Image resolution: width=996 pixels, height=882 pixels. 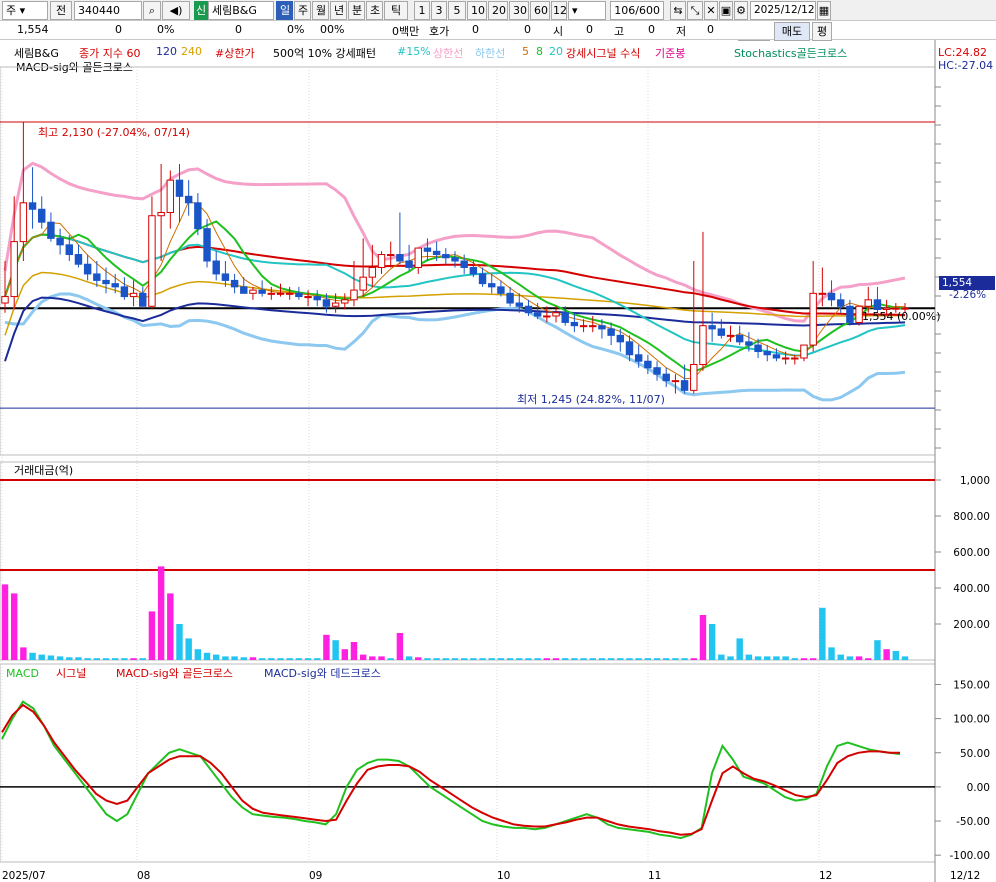 I want to click on interval-5: 5, so click(x=457, y=10).